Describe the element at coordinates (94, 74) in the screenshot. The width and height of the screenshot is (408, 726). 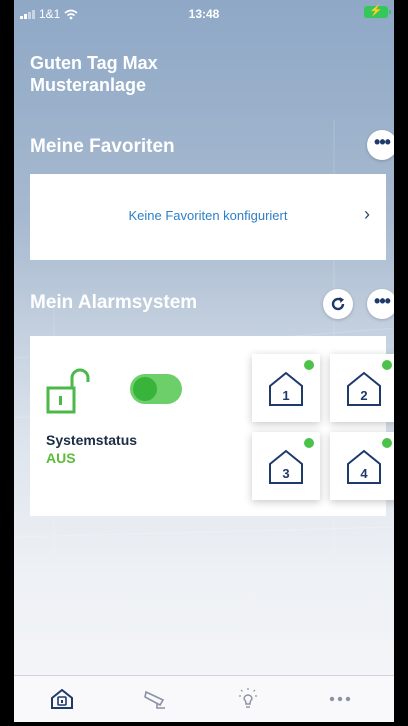
I see `greeting: Guten Tag Max Musteranlage` at that location.